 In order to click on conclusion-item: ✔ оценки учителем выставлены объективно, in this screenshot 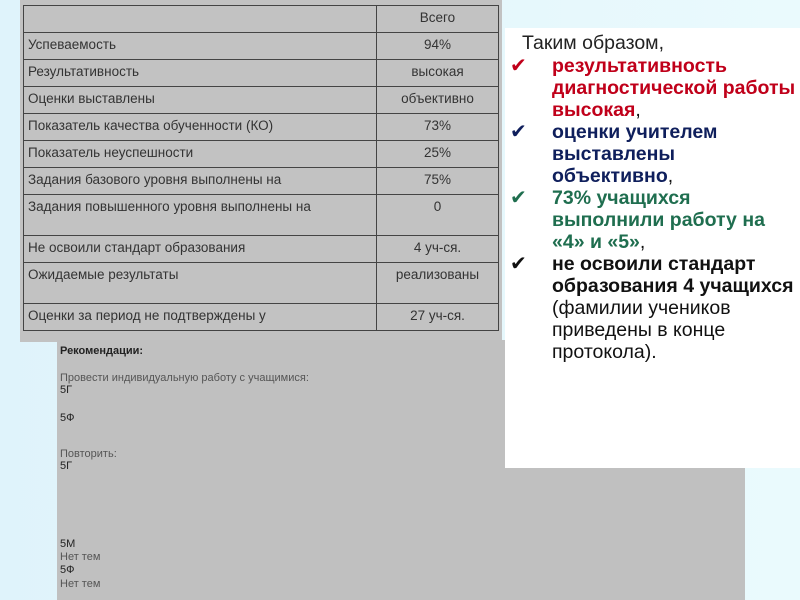, I will do `click(614, 154)`.